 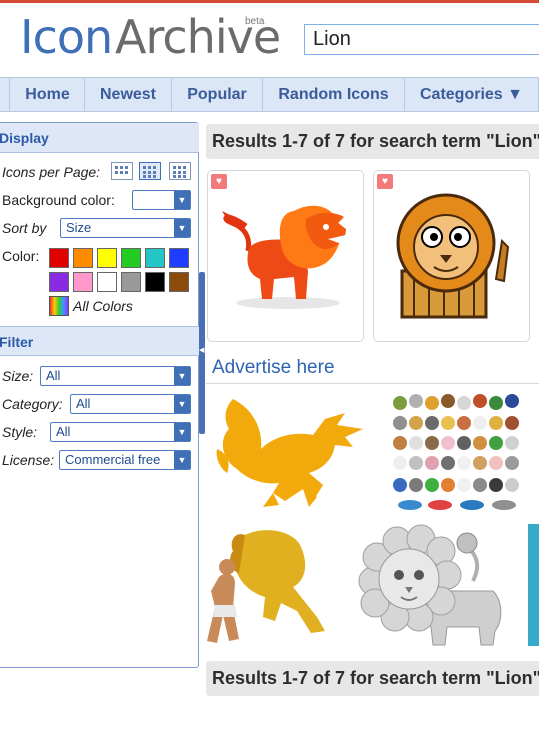 What do you see at coordinates (372, 383) in the screenshot?
I see `ad-divider` at bounding box center [372, 383].